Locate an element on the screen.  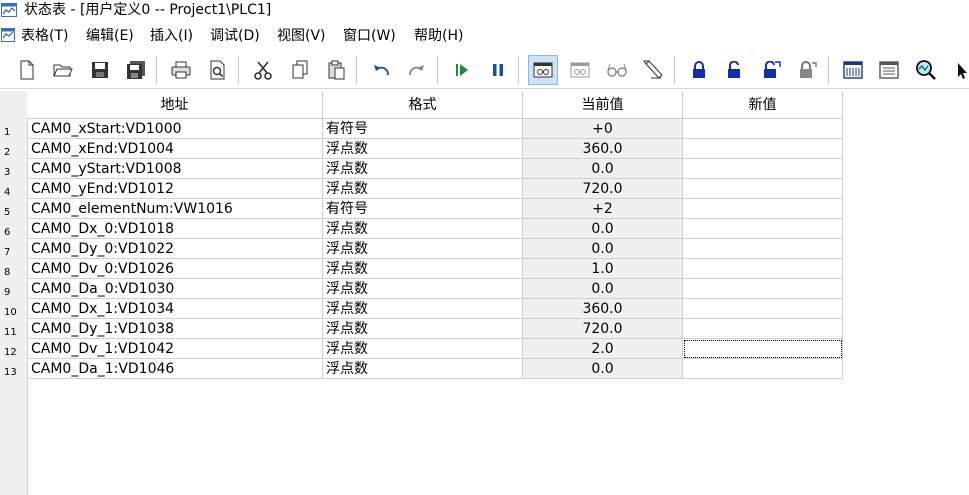
row-number: 6 is located at coordinates (13, 229).